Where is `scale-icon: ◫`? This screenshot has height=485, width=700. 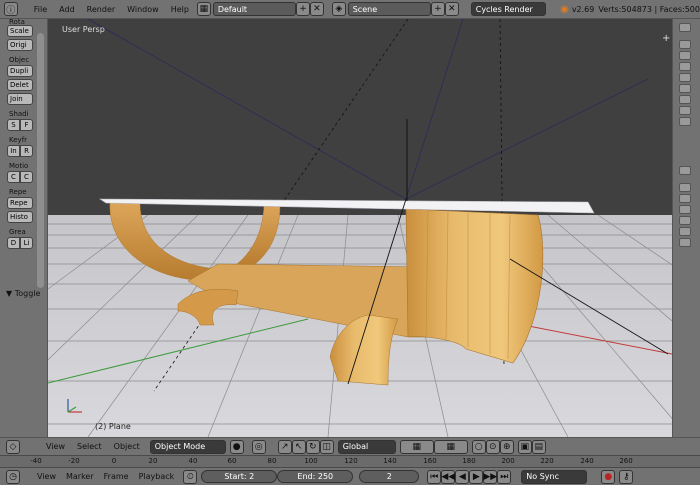 scale-icon: ◫ is located at coordinates (326, 446).